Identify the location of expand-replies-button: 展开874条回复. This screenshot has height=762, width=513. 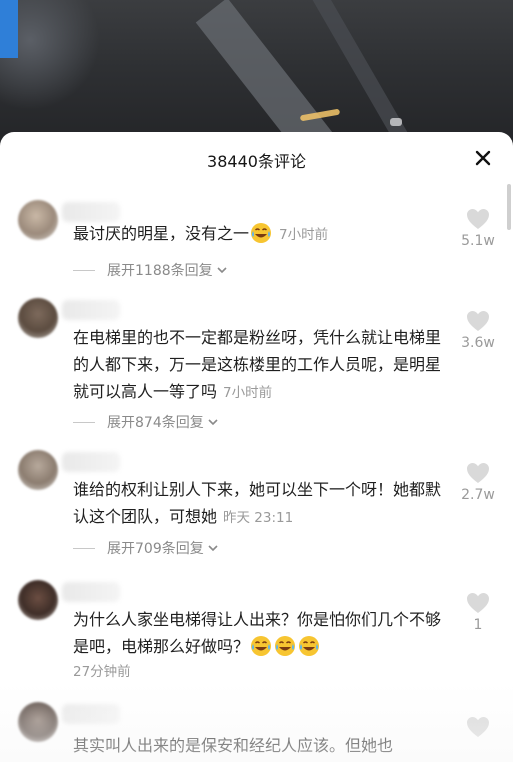
(146, 422).